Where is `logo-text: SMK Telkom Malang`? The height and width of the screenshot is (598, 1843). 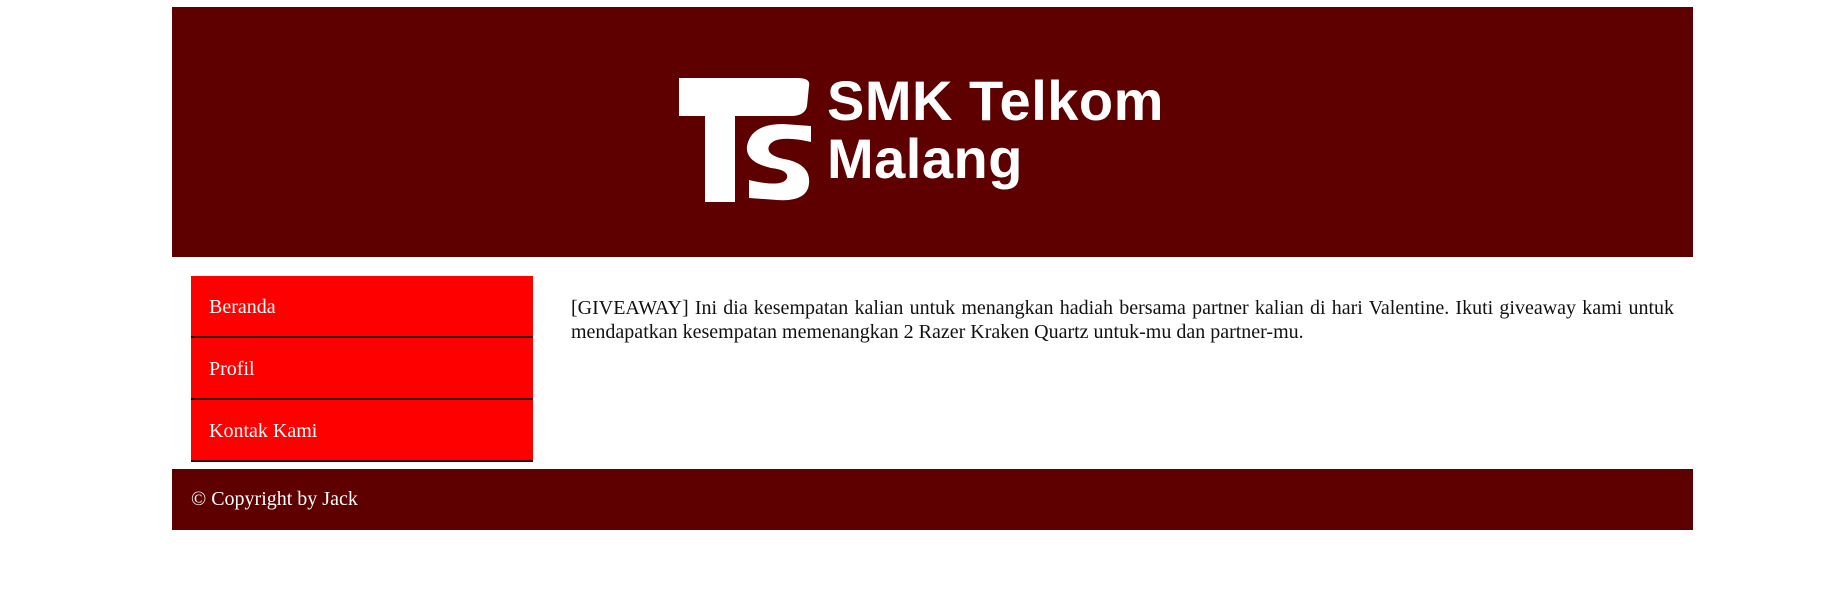
logo-text: SMK Telkom Malang is located at coordinates (995, 130).